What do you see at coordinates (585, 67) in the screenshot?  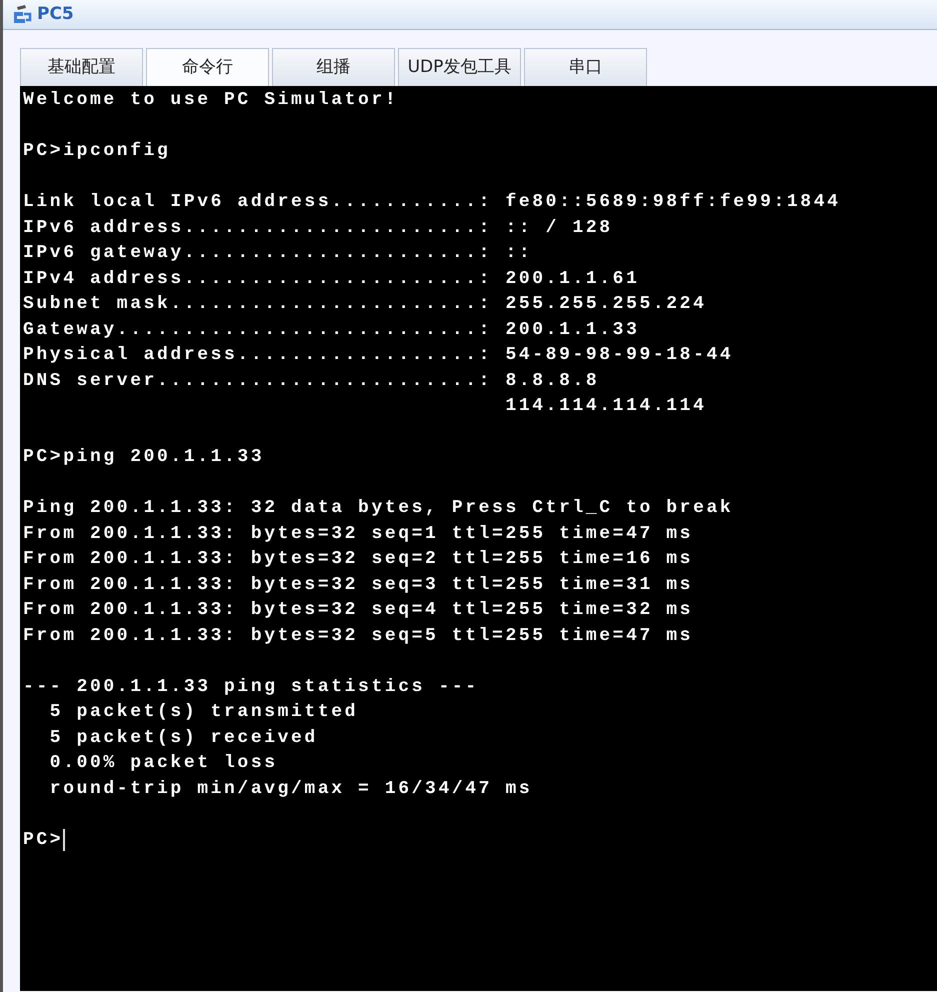 I see `tab: 串口` at bounding box center [585, 67].